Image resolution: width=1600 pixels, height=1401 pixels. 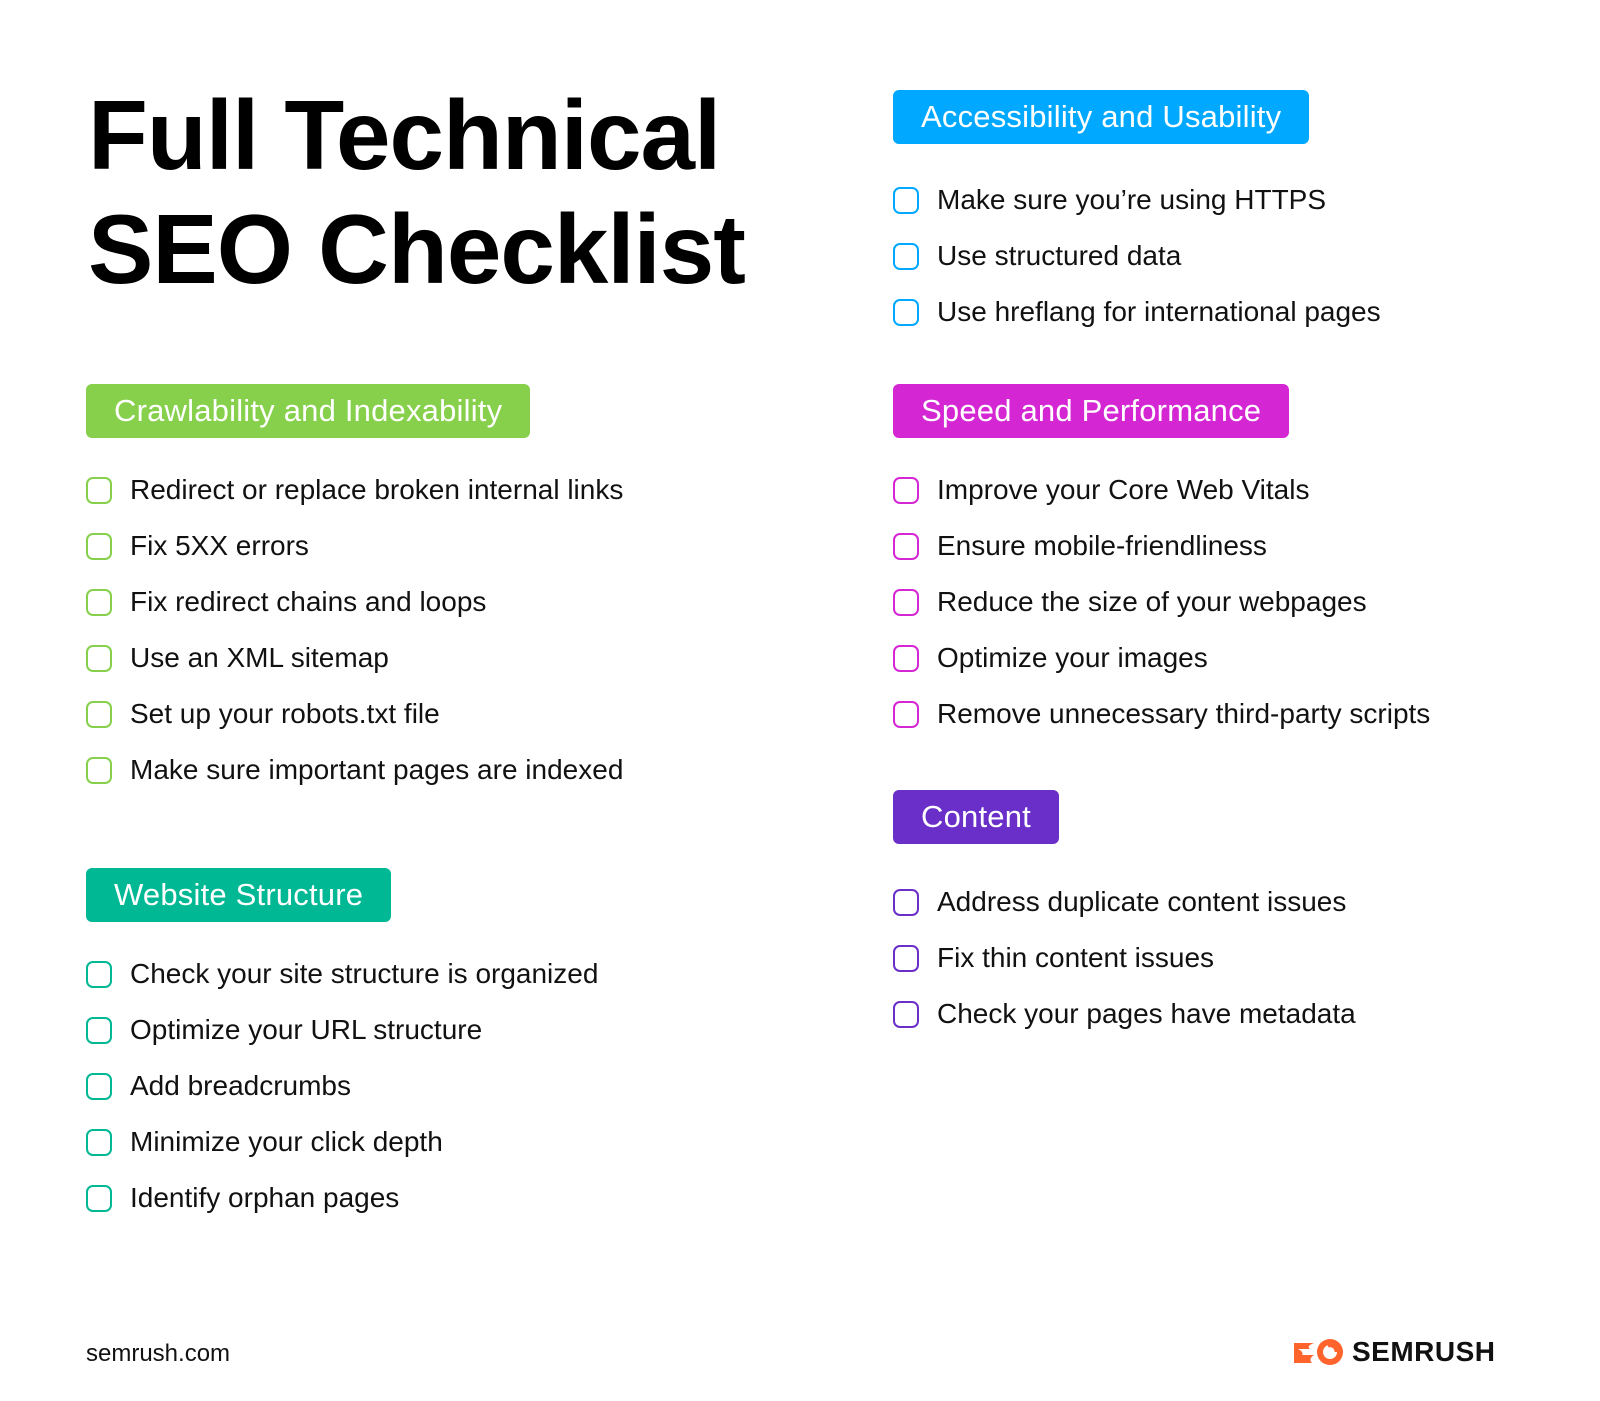 I want to click on checklist-item-label: Improve your Core Web Vitals, so click(x=1123, y=489).